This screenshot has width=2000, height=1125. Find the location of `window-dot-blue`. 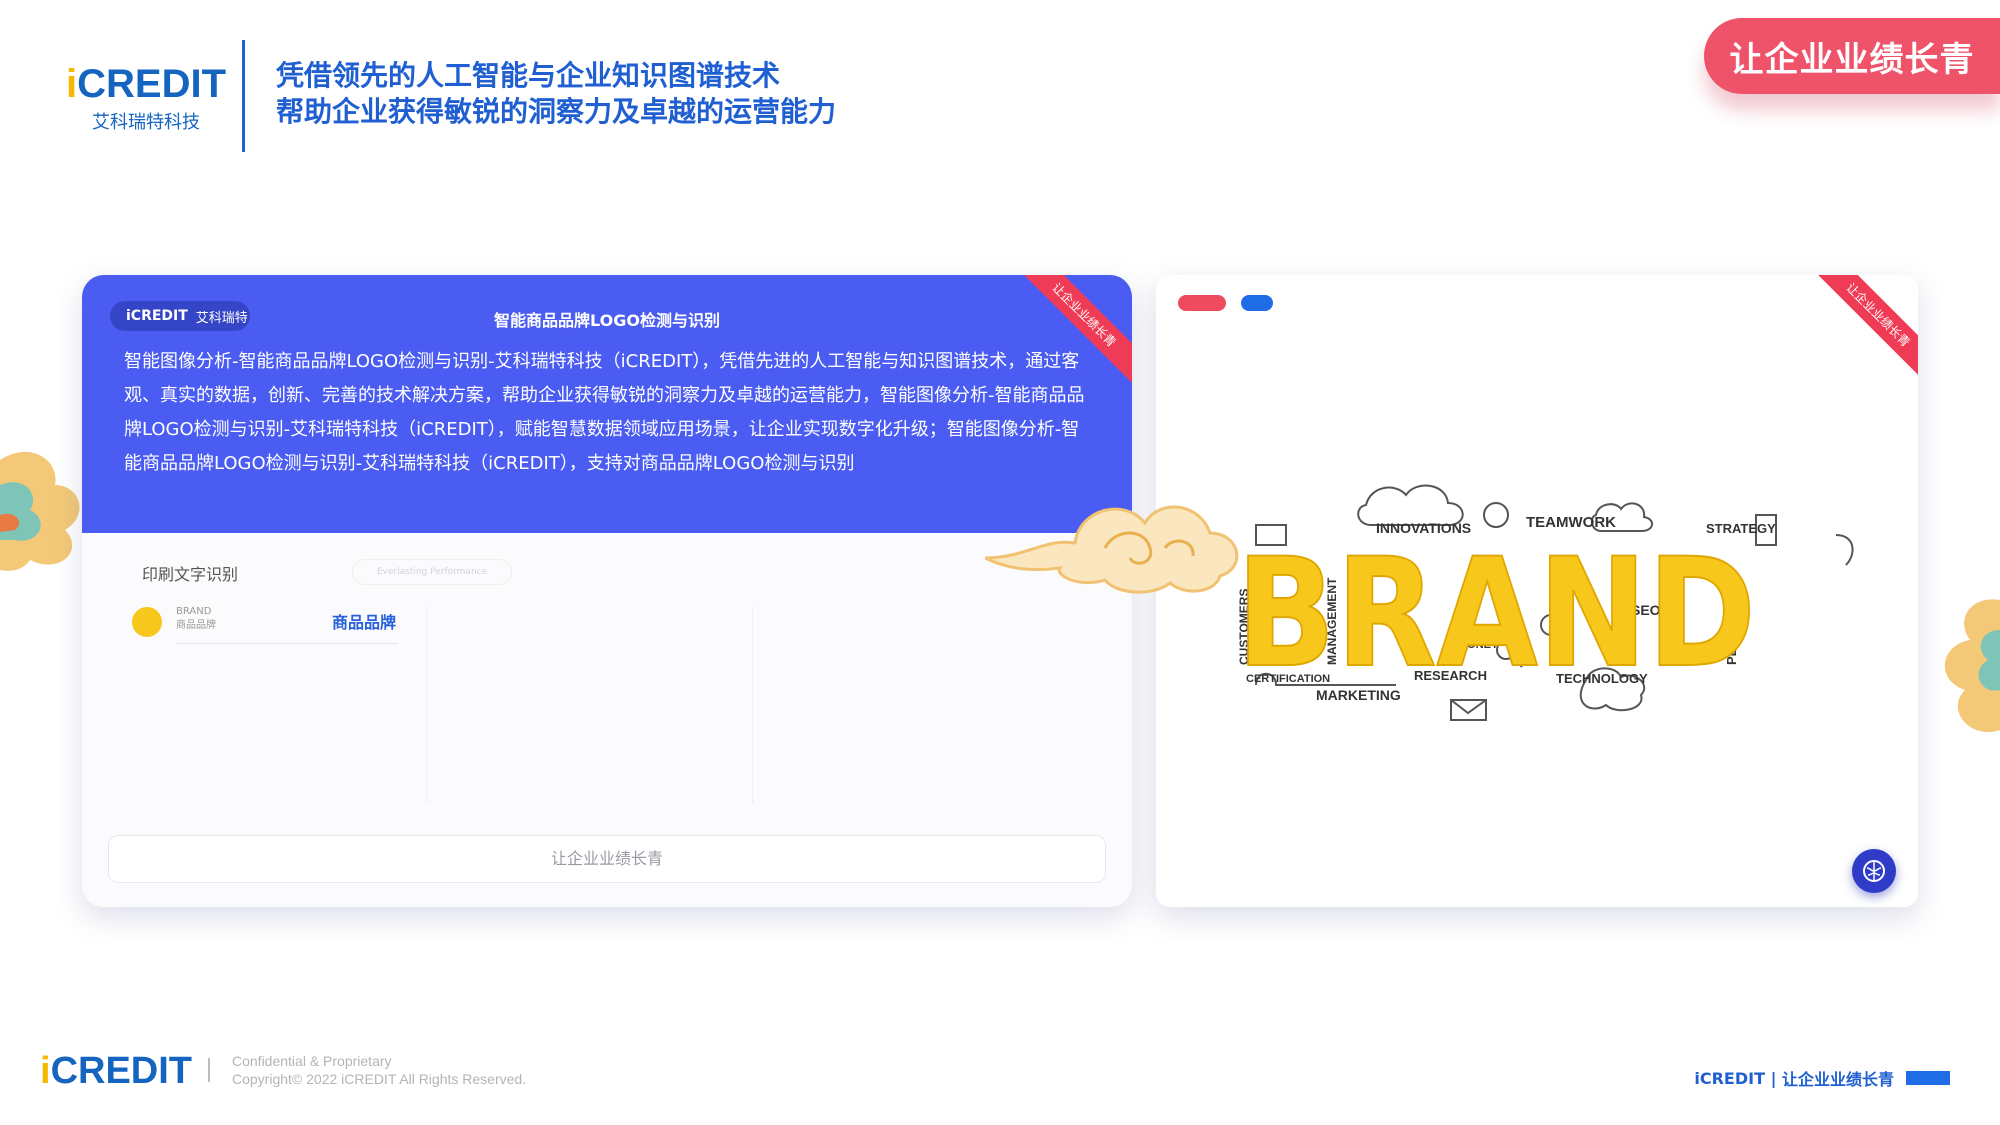

window-dot-blue is located at coordinates (1257, 303).